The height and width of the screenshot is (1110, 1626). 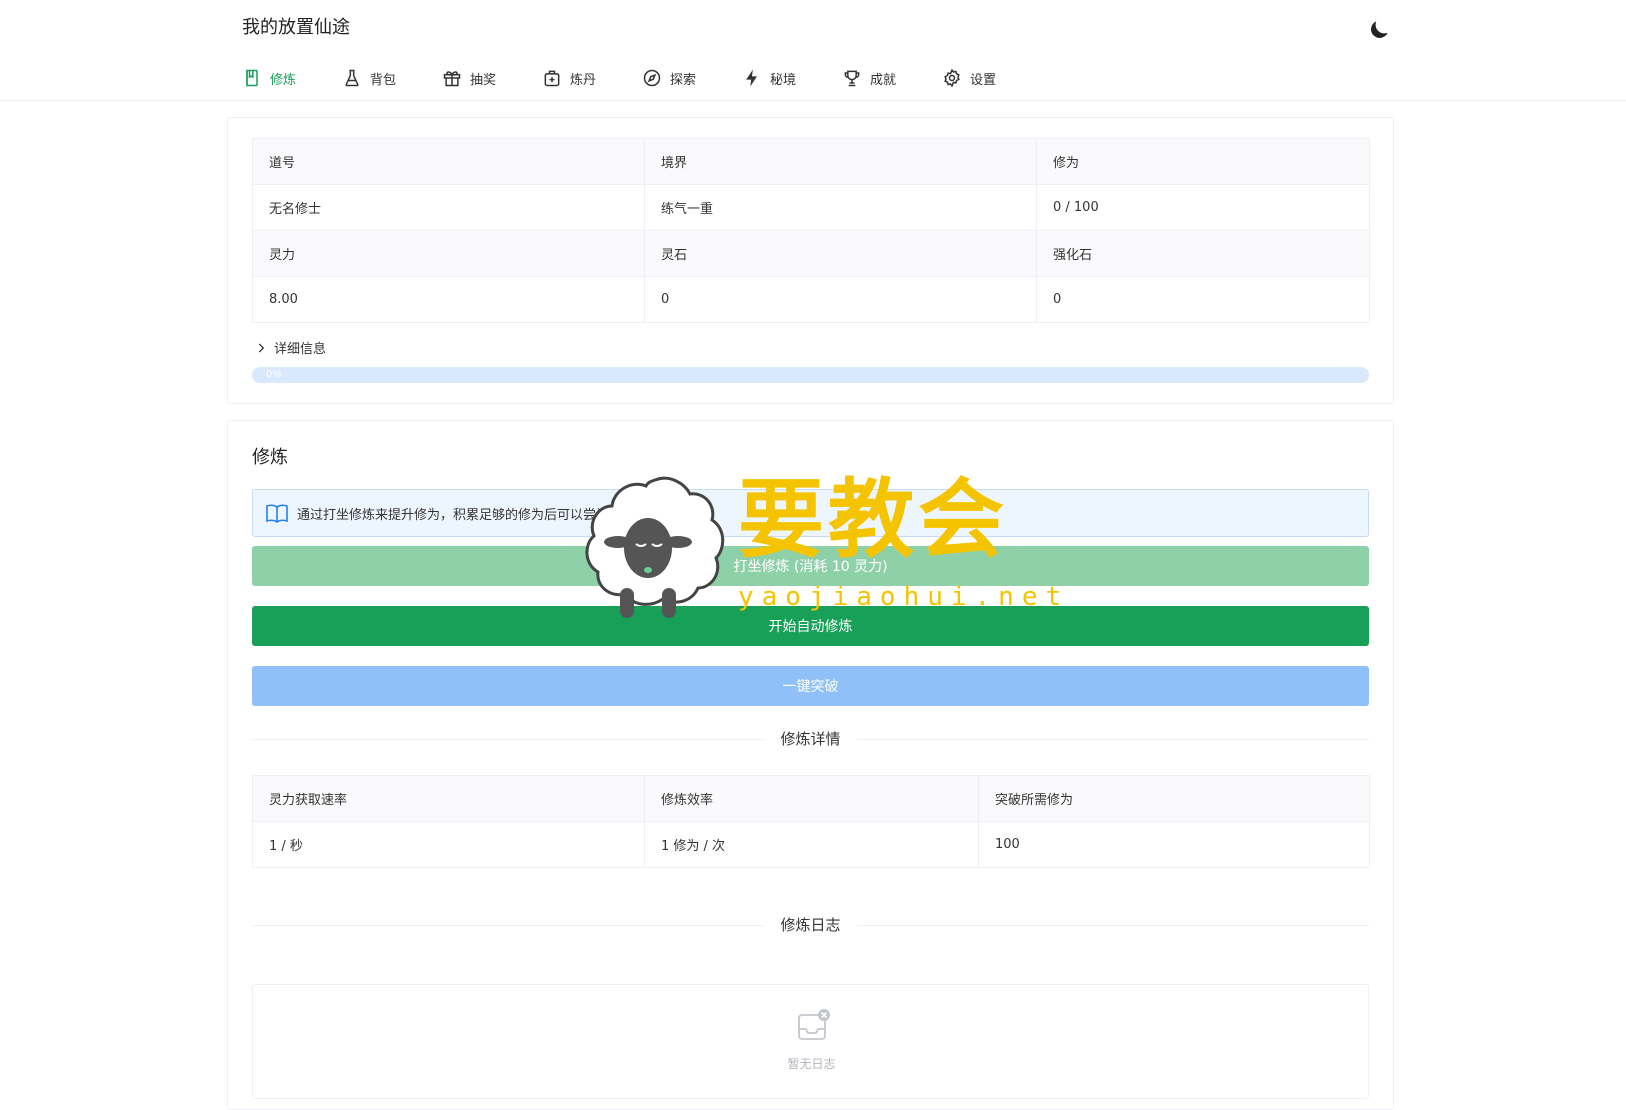 I want to click on details-collapse: 详细信息, so click(x=290, y=347).